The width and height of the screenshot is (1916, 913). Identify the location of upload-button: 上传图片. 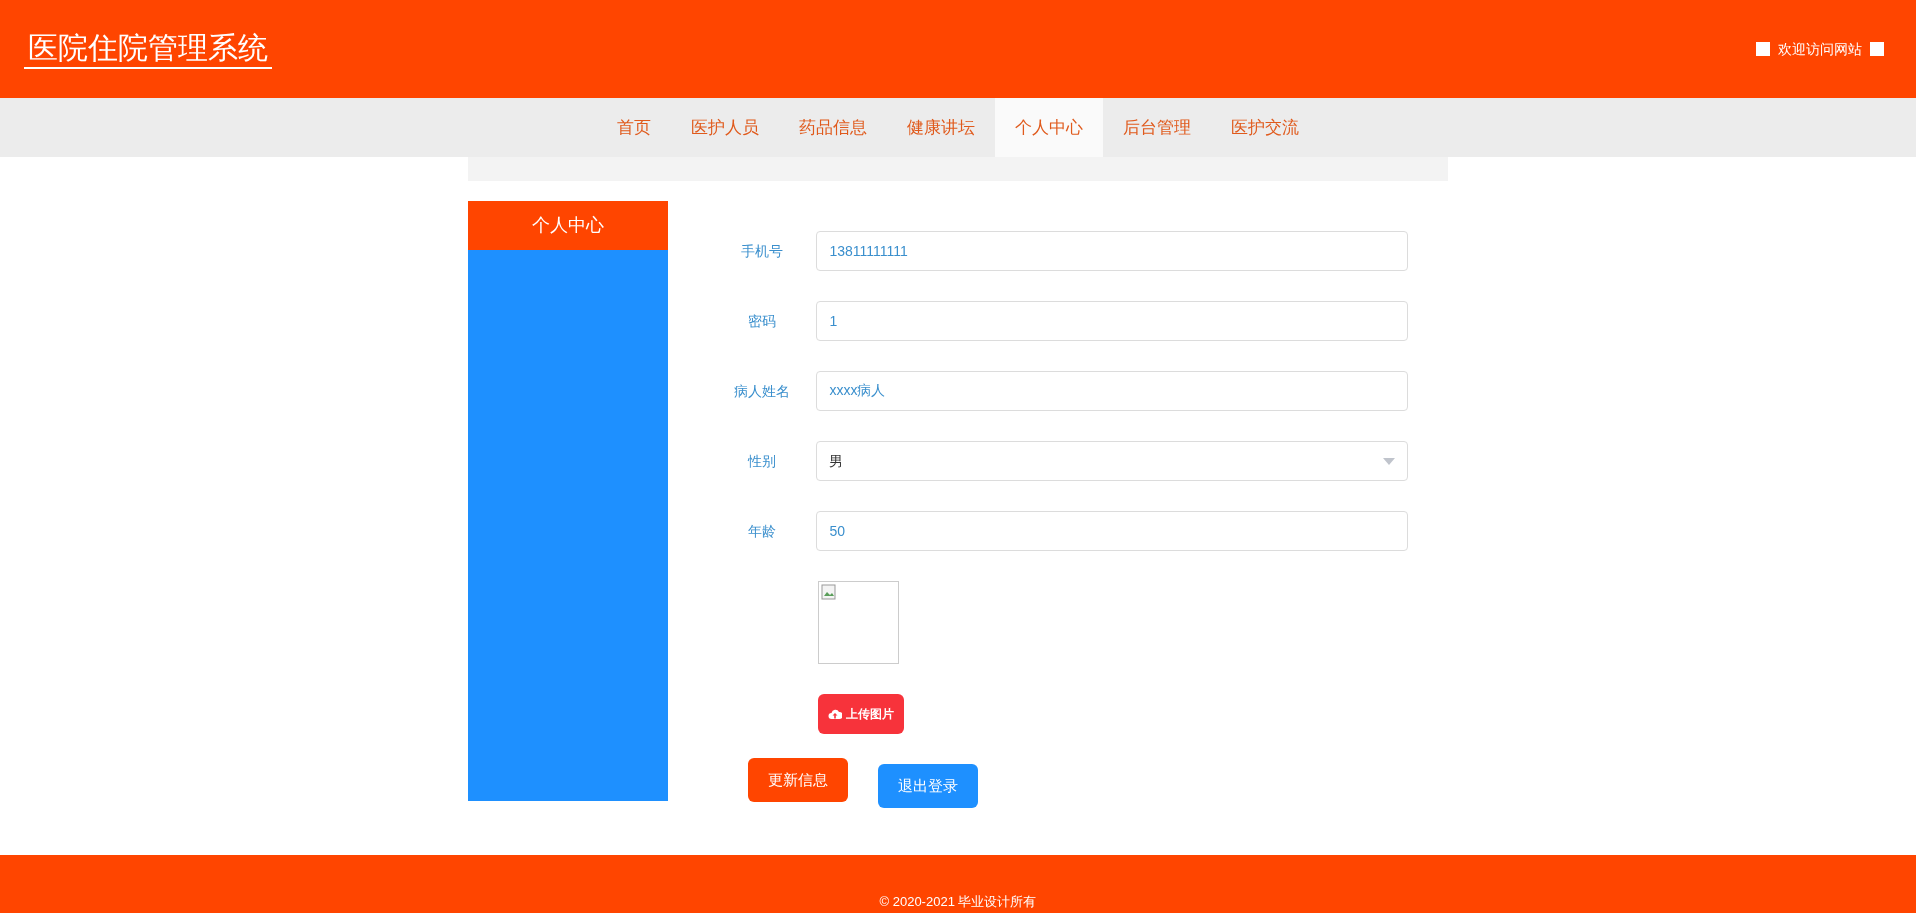
(861, 714).